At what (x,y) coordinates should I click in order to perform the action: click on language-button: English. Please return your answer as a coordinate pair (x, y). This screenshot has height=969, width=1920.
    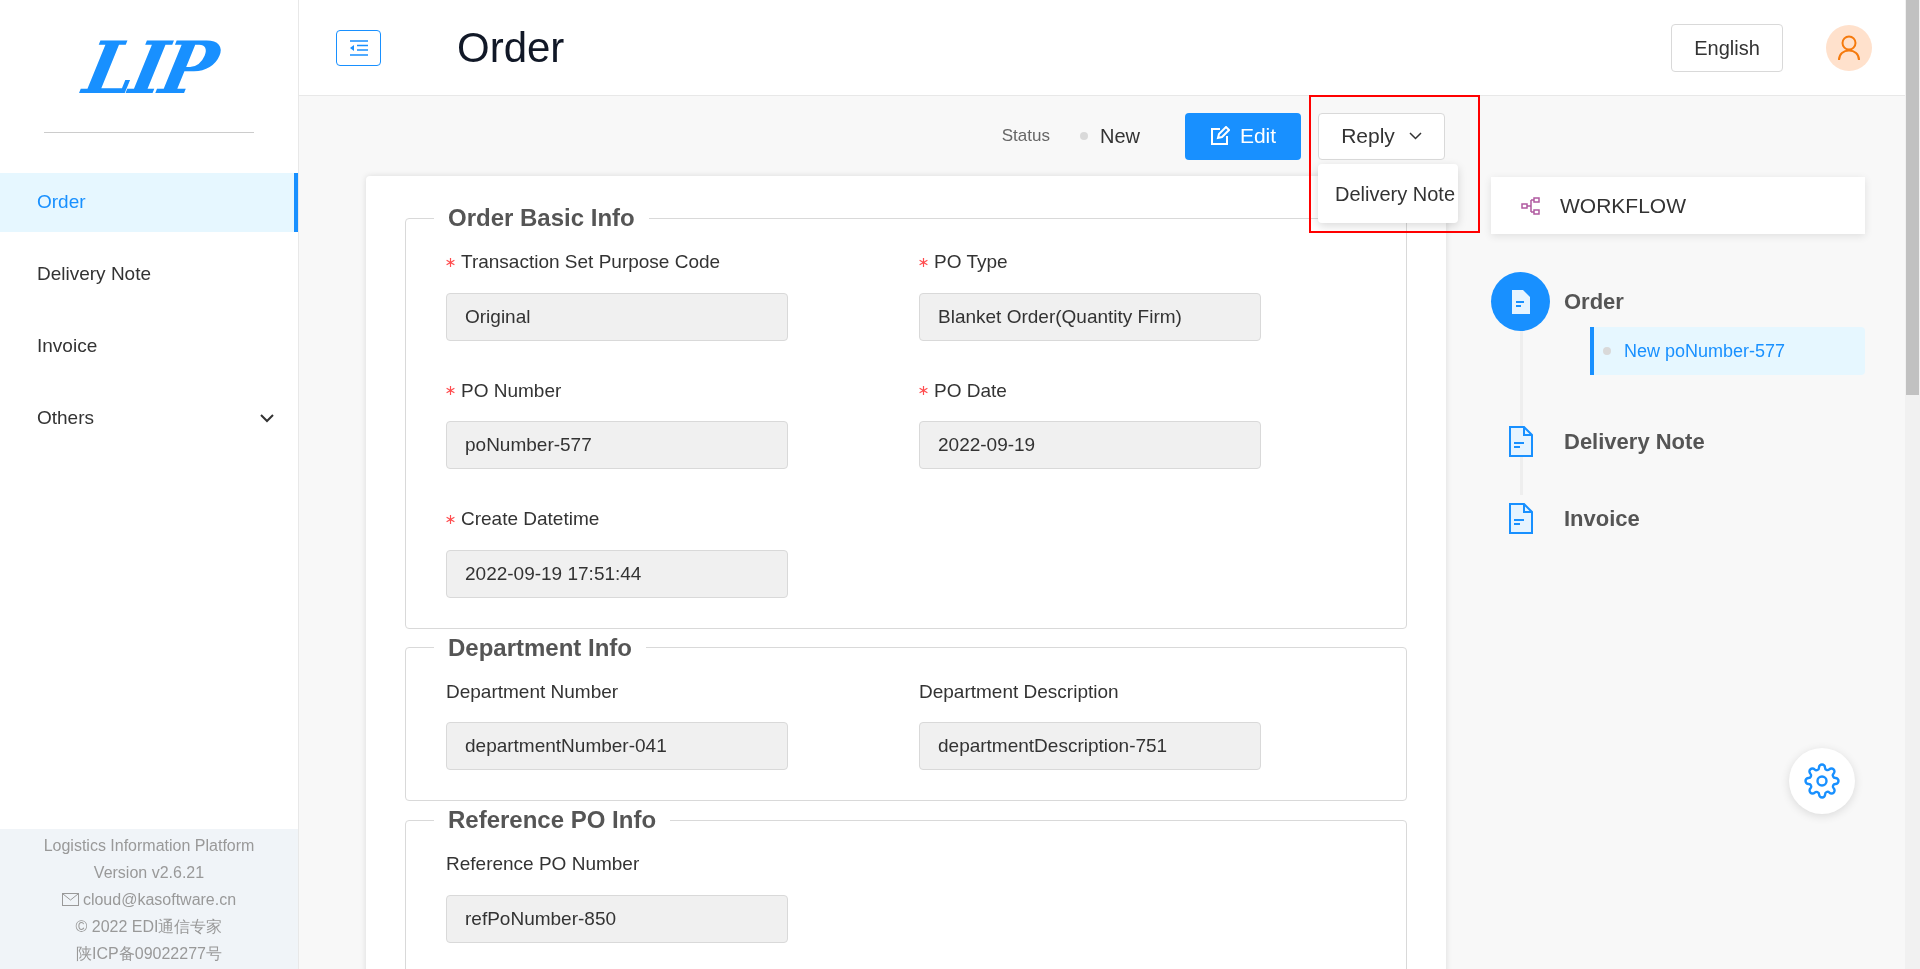
    Looking at the image, I should click on (1727, 47).